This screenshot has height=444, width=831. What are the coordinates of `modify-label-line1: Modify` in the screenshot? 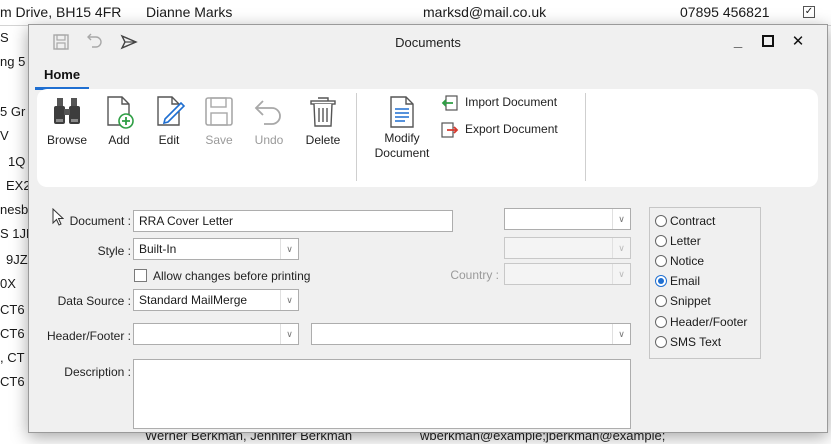 It's located at (402, 138).